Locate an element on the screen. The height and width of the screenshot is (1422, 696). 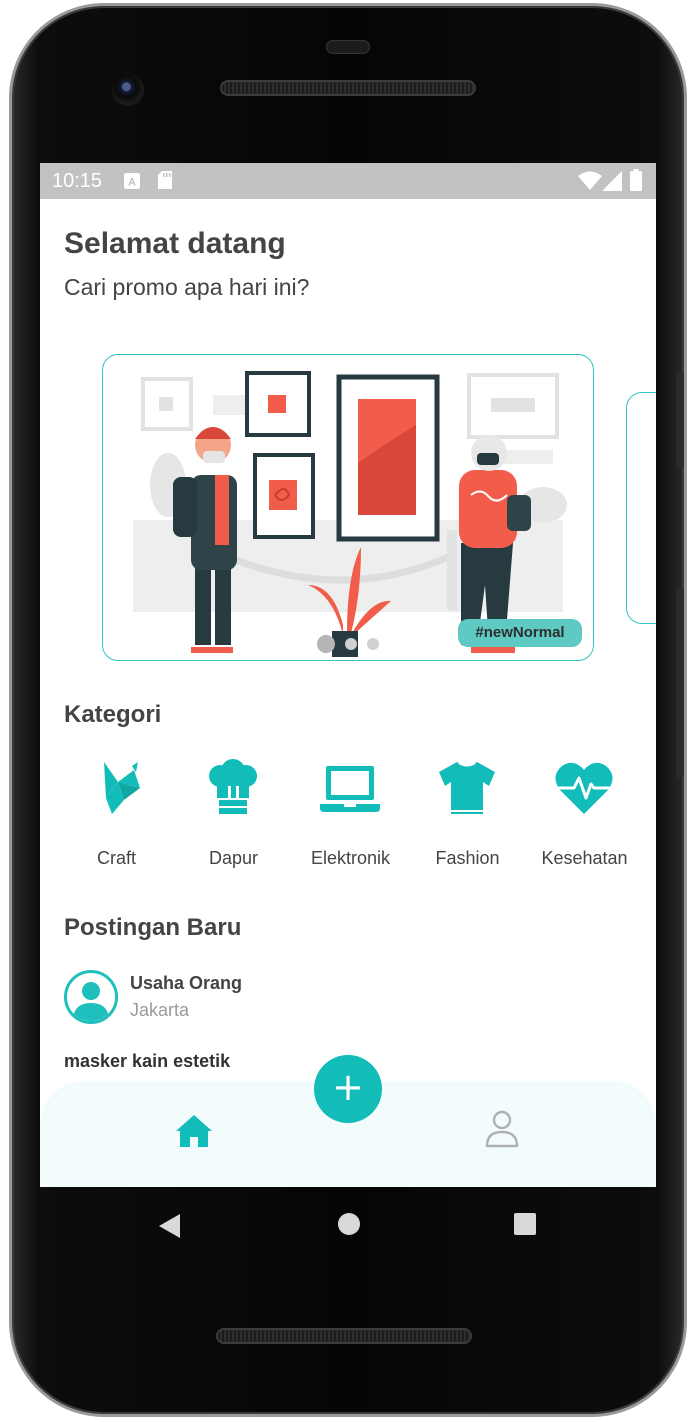
home-icon is located at coordinates (194, 1131).